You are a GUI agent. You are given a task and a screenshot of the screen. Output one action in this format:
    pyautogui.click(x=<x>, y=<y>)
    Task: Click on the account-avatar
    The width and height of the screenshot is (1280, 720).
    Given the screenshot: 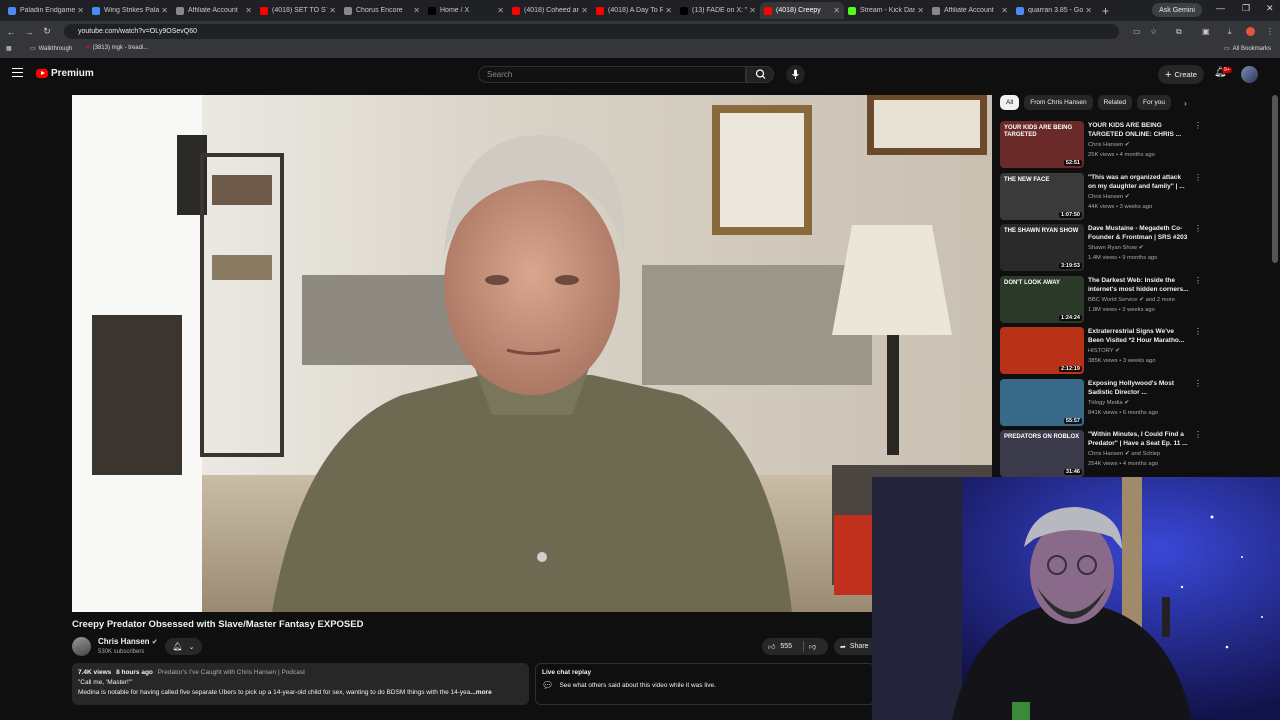 What is the action you would take?
    pyautogui.click(x=1249, y=74)
    